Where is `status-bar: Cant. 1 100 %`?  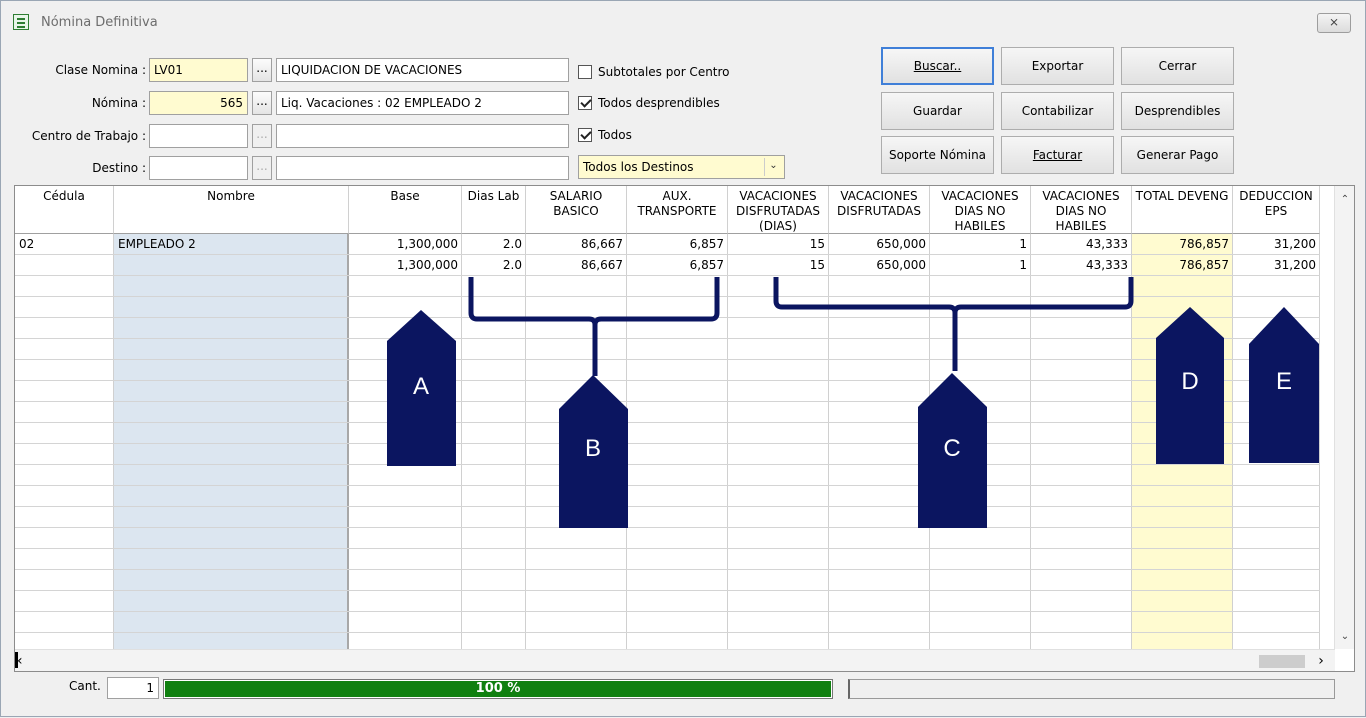 status-bar: Cant. 1 100 % is located at coordinates (683, 697).